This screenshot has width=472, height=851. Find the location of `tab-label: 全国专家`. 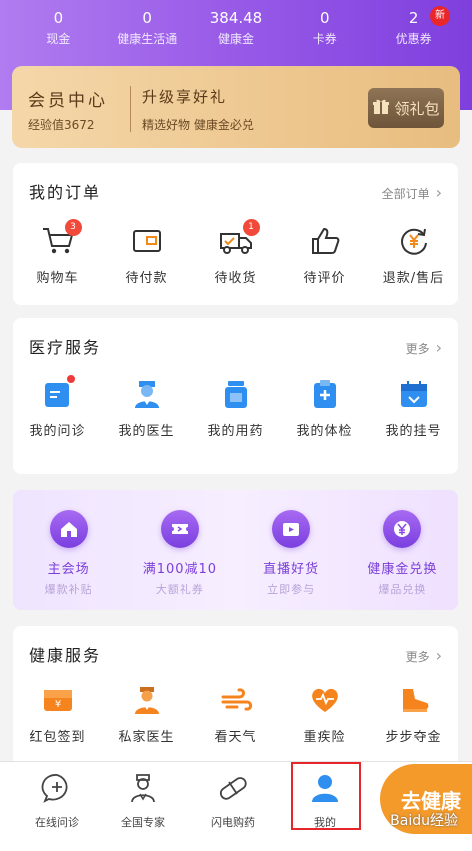

tab-label: 全国专家 is located at coordinates (143, 822).